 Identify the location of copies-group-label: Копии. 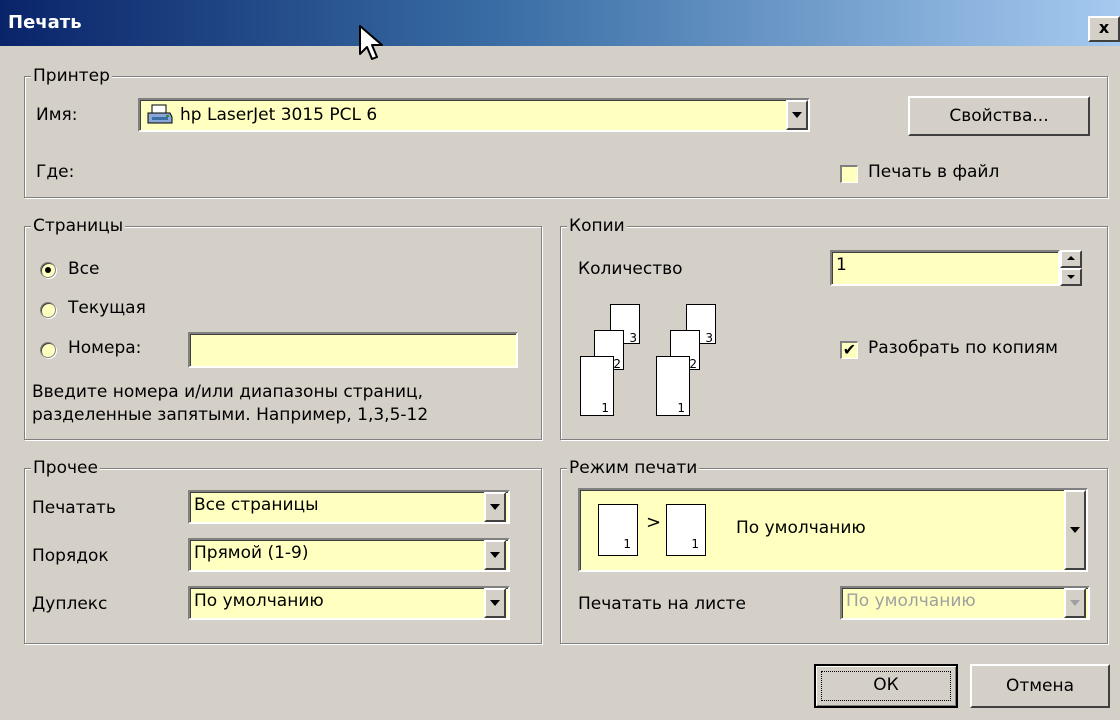
(597, 226).